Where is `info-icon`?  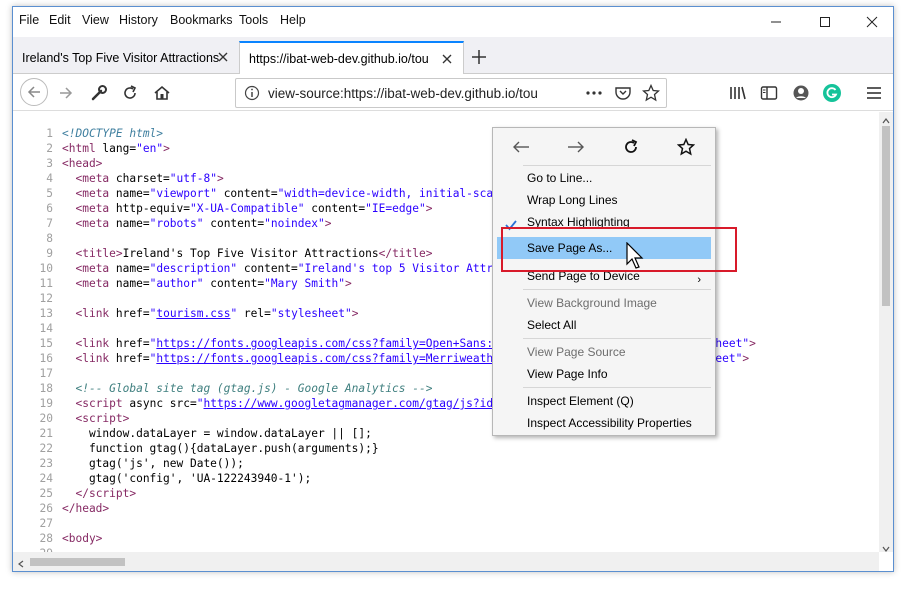
info-icon is located at coordinates (252, 94).